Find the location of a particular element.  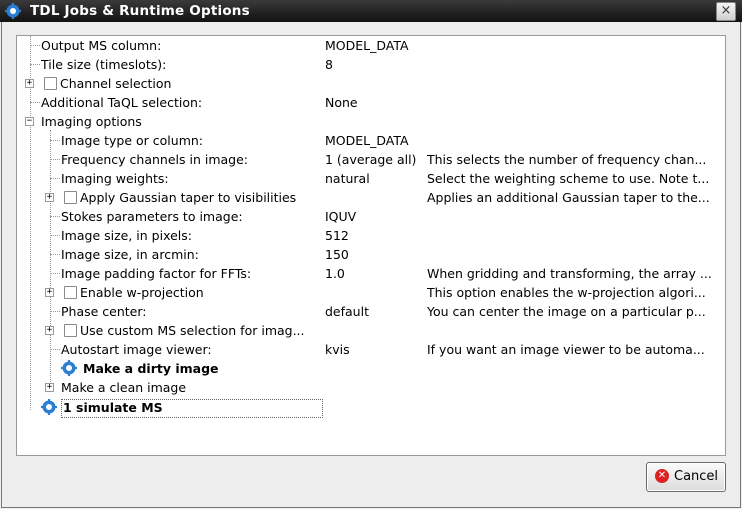

option-label: Enable w-projection is located at coordinates (142, 292).